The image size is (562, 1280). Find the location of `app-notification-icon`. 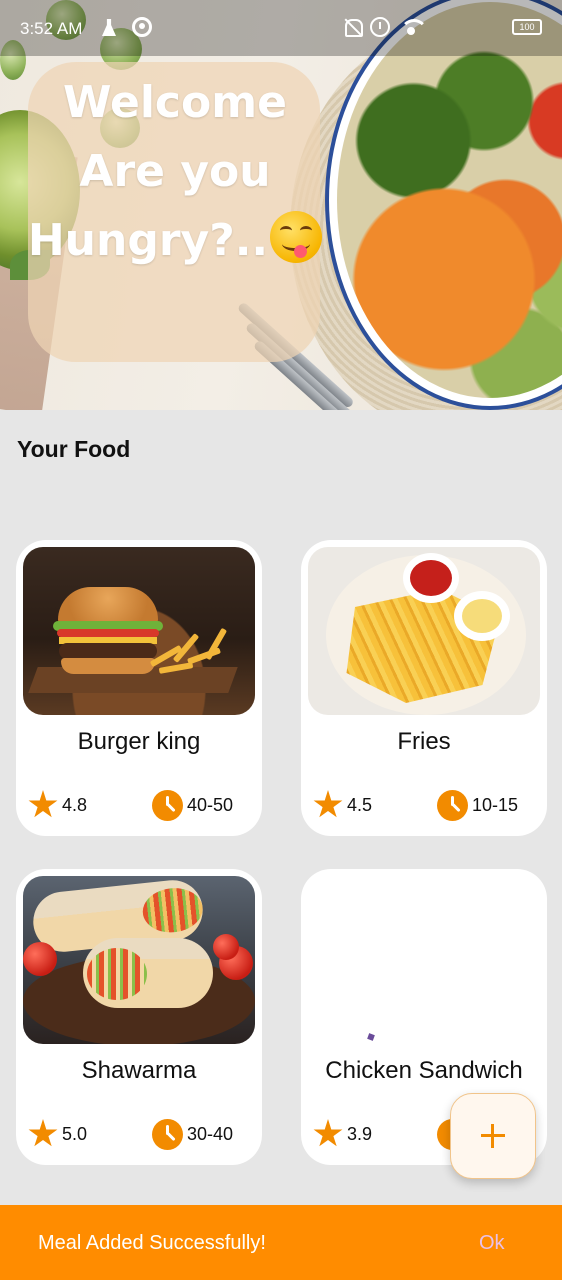

app-notification-icon is located at coordinates (142, 27).